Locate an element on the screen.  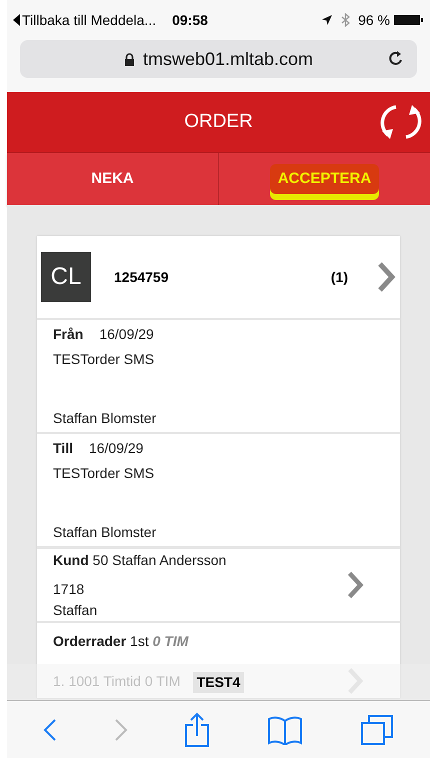
address-bar: tmsweb01.mltab.com is located at coordinates (218, 59).